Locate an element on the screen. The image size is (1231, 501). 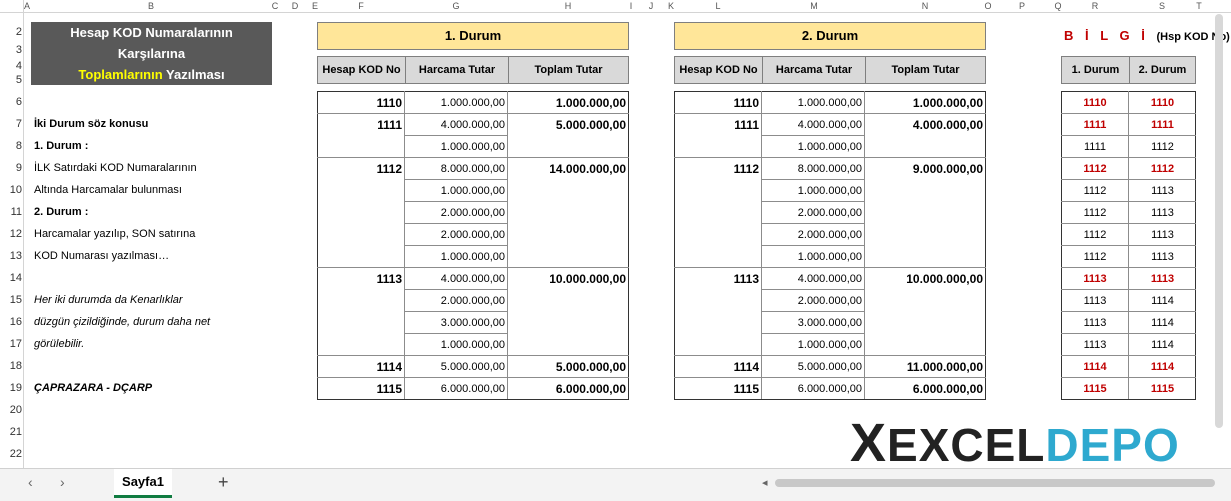
prev-sheet-icon: ‹ is located at coordinates (30, 482).